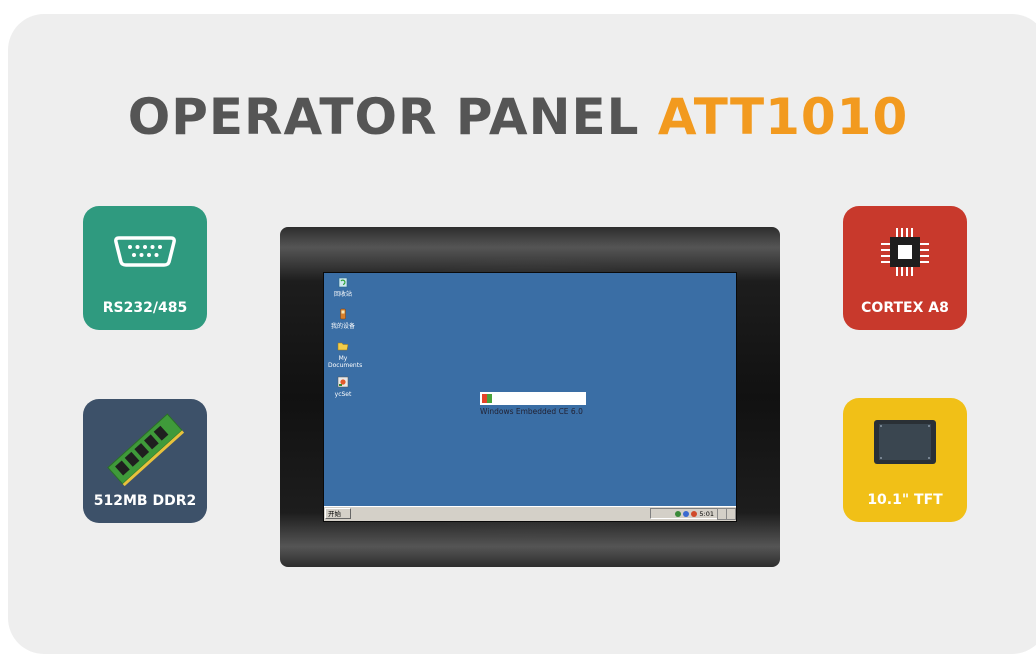  Describe the element at coordinates (145, 308) in the screenshot. I see `feature-label-rs232: RS232/485` at that location.